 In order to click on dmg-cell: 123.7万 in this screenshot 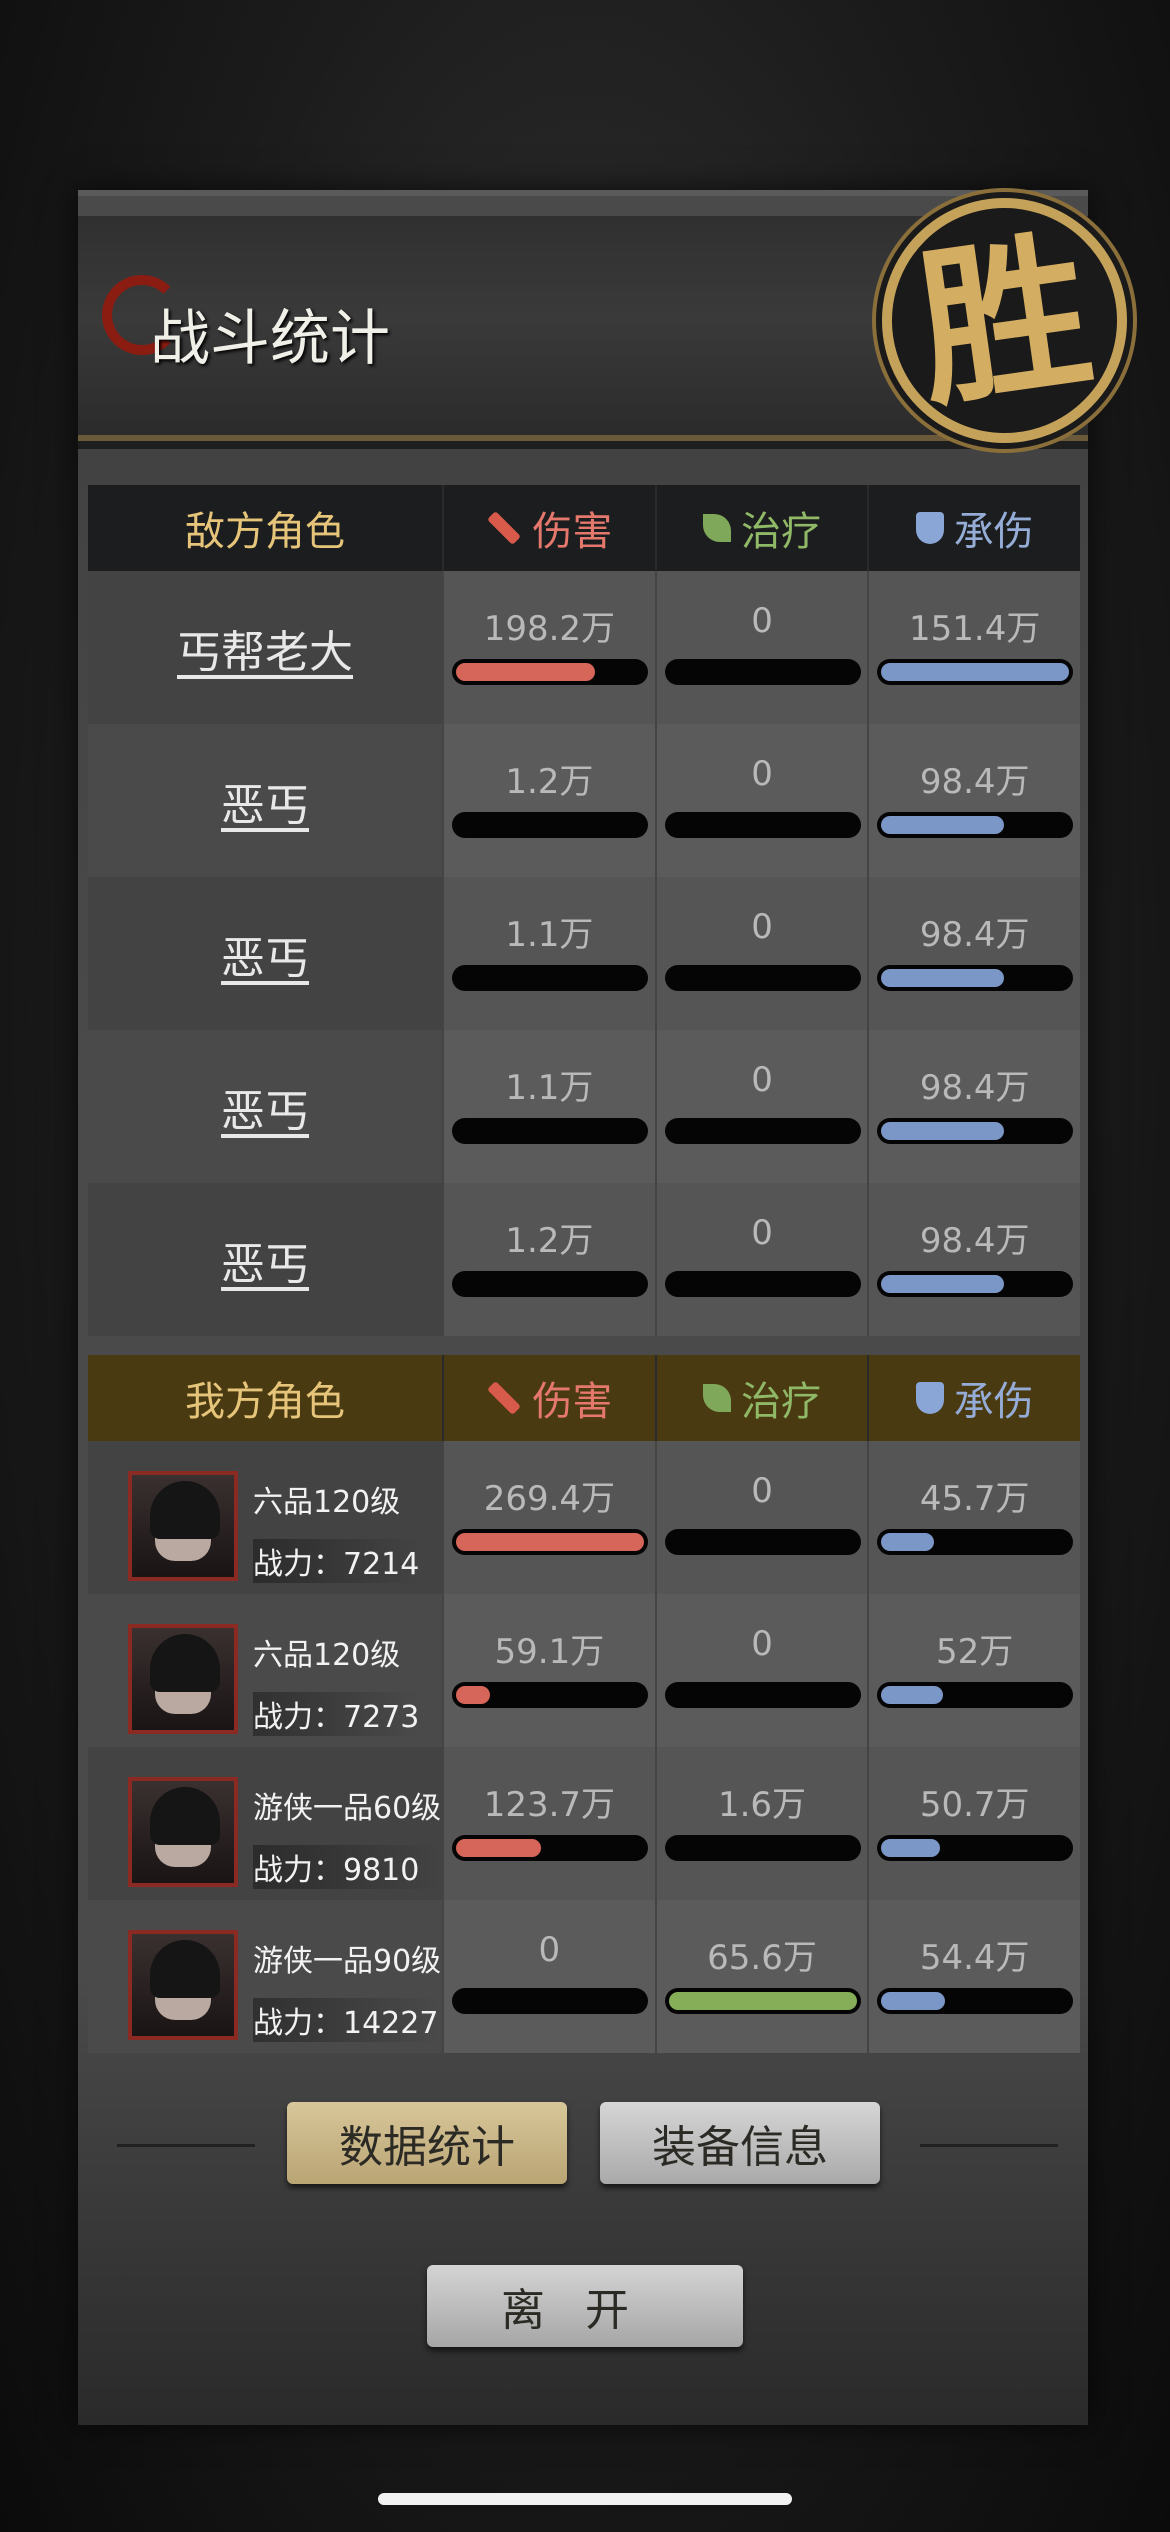, I will do `click(548, 1823)`.